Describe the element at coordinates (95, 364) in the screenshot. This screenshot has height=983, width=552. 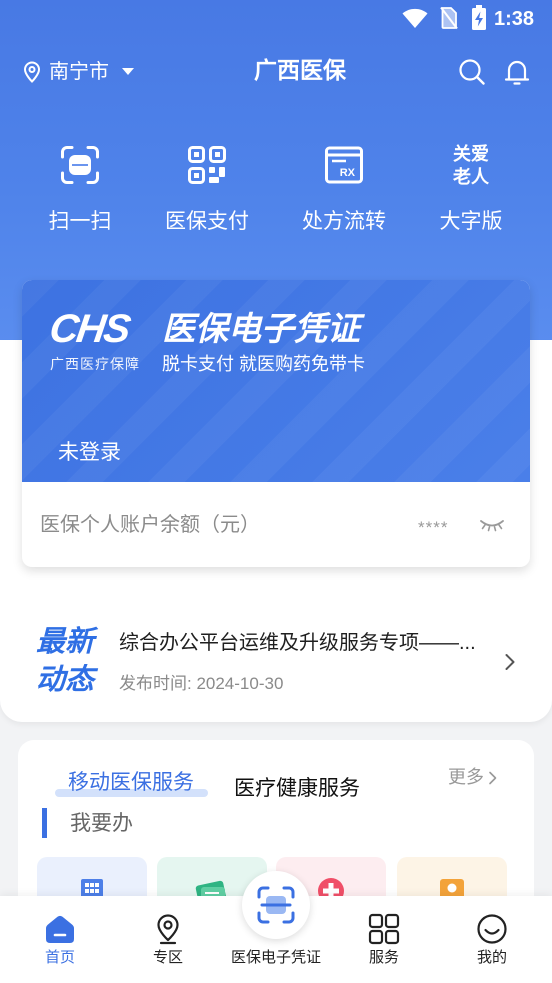
I see `credential-card-org: 广西医疗保障` at that location.